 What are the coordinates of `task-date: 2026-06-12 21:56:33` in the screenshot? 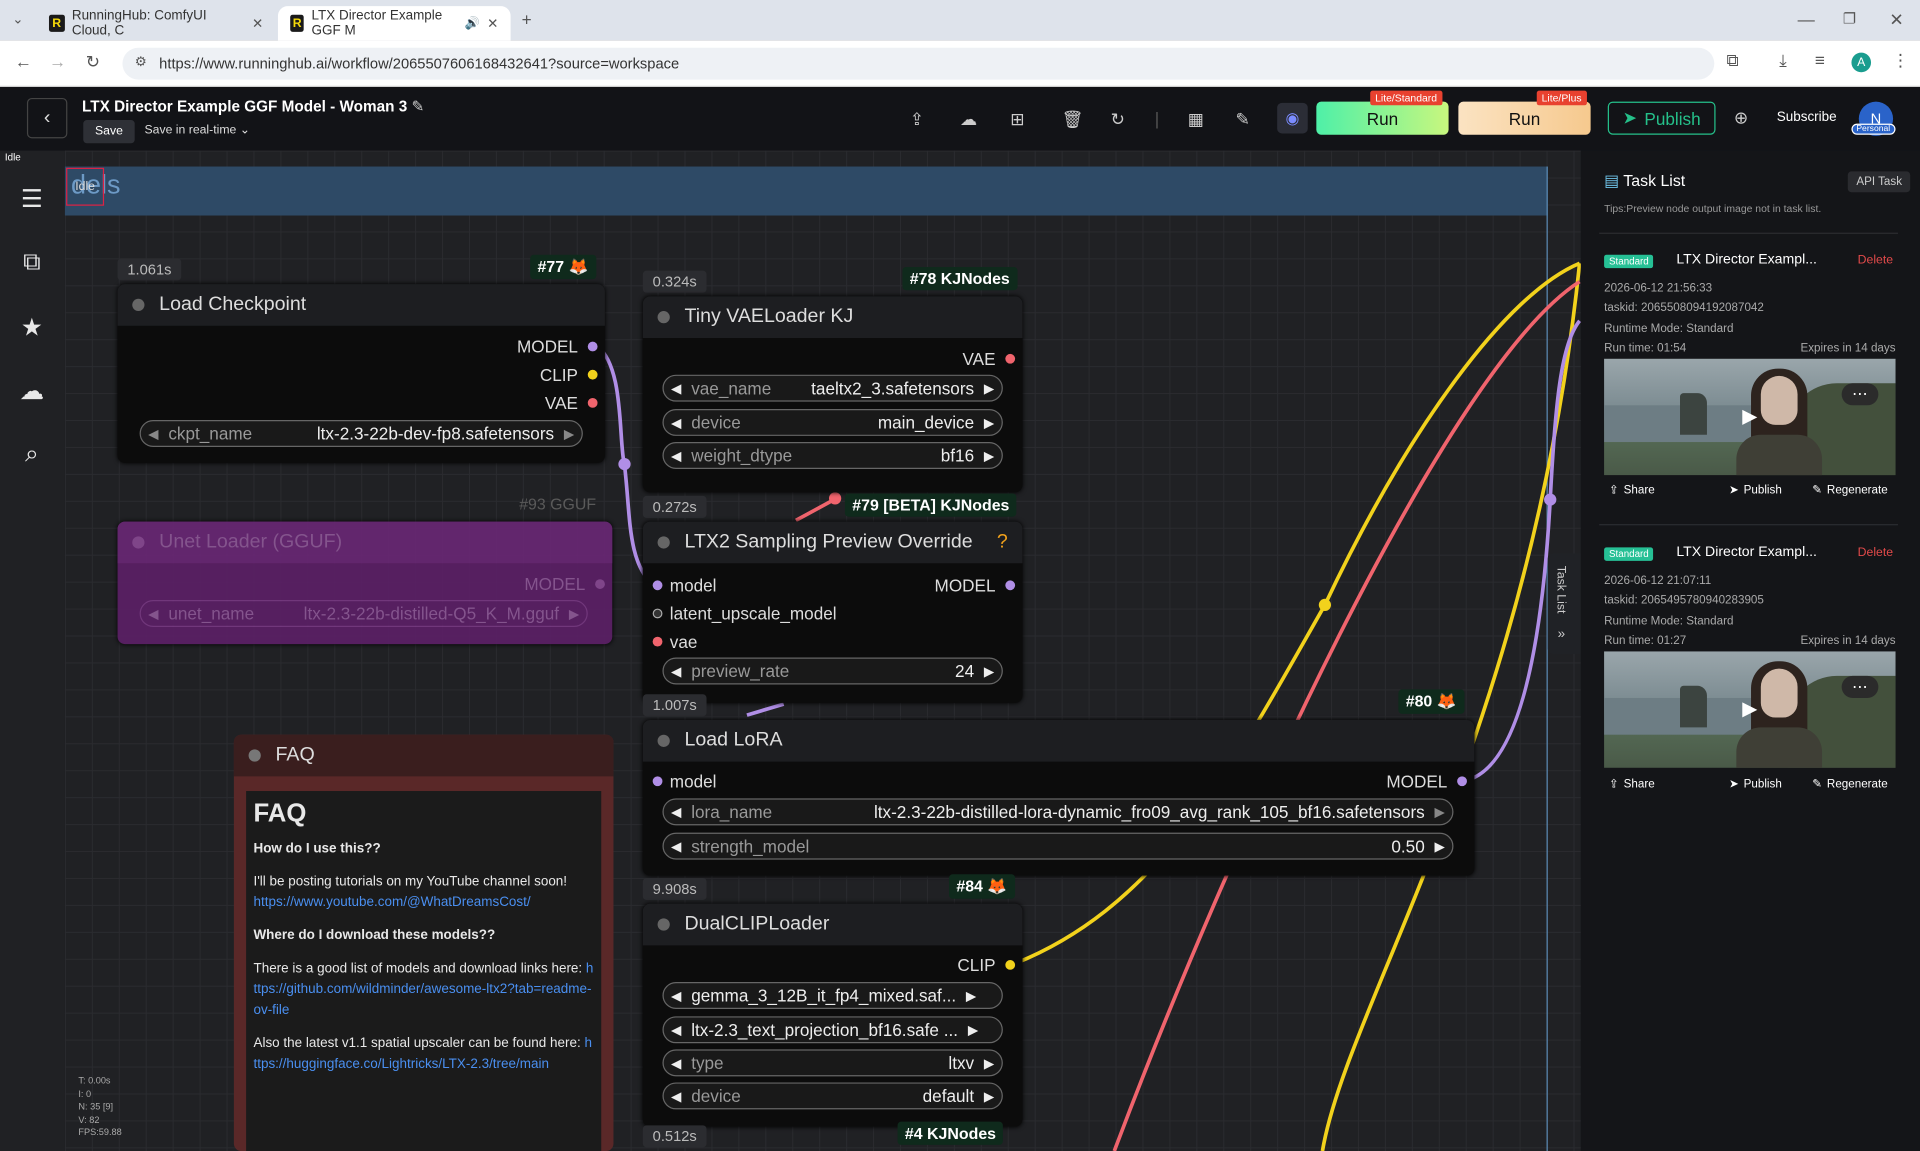 It's located at (1658, 288).